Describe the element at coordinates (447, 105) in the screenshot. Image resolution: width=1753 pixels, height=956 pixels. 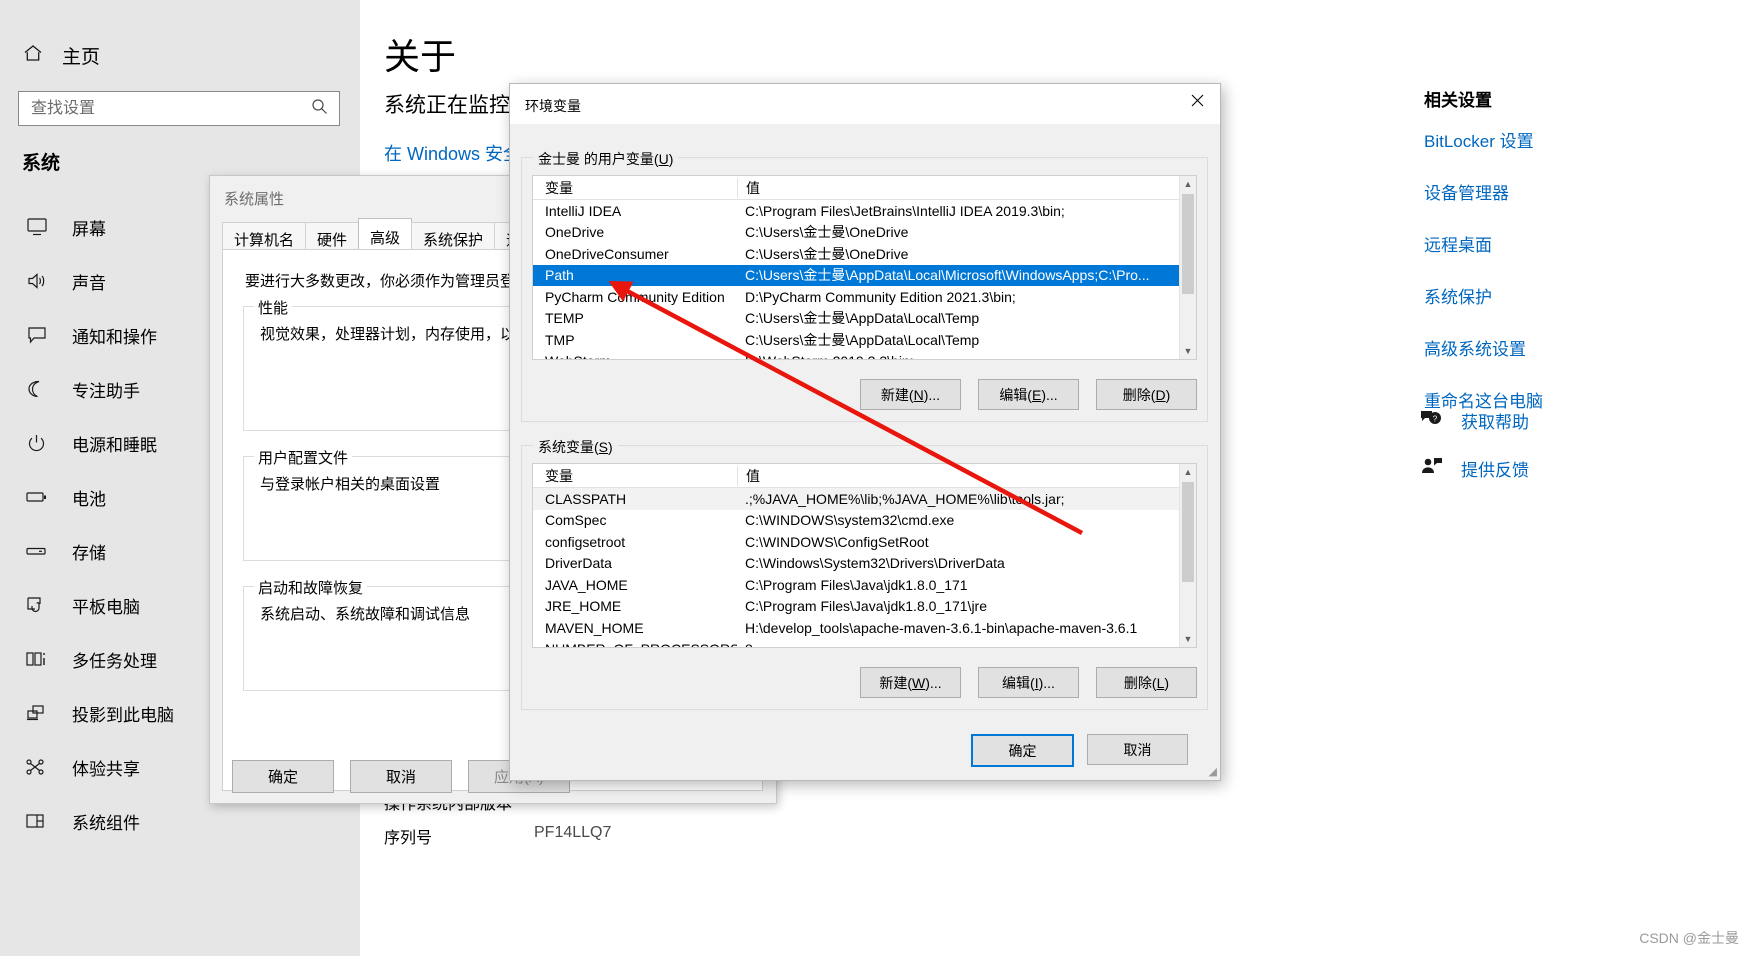
I see `page-subtitle: 系统正在监控` at that location.